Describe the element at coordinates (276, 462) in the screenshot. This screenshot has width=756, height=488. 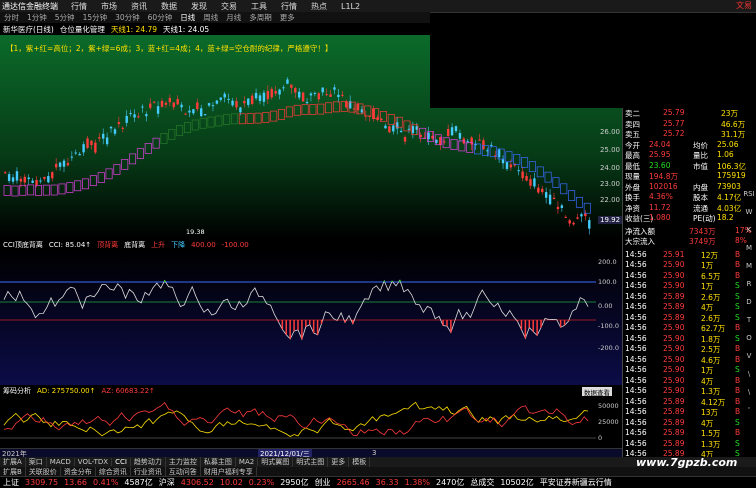
I see `tab-tabs1-9: 明式翼图` at that location.